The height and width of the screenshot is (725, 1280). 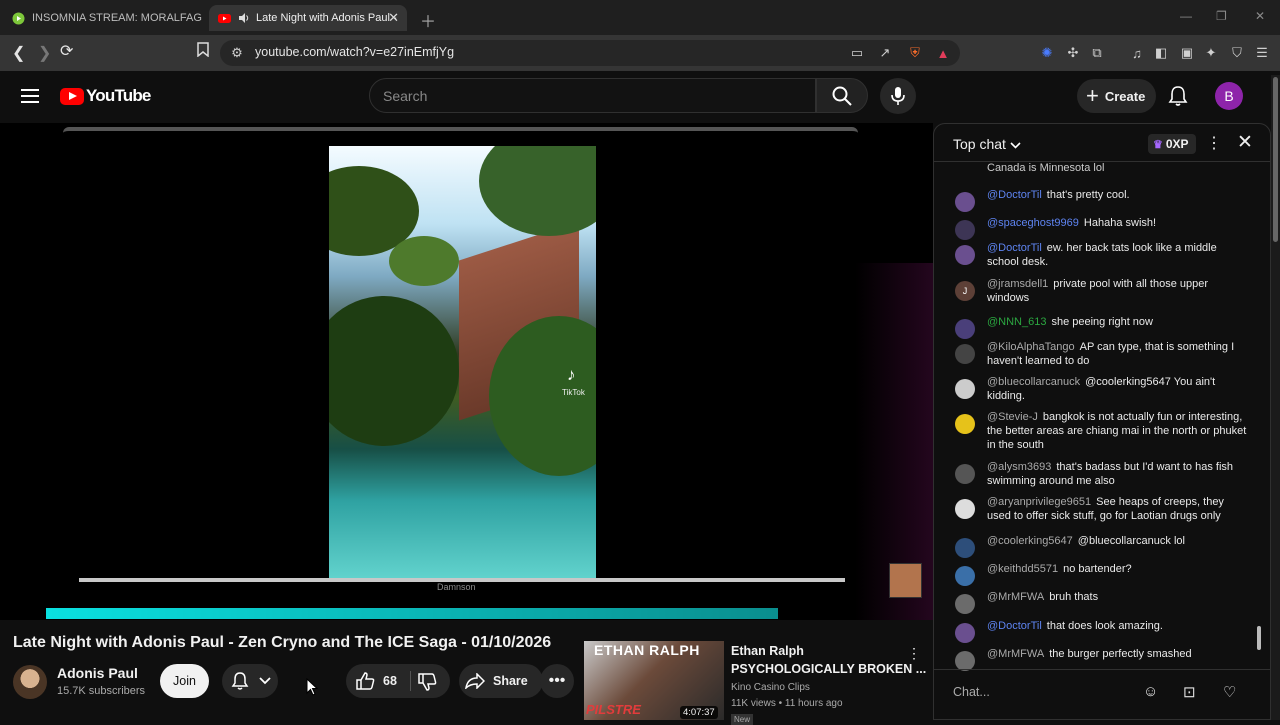 I want to click on chat-author-name: @spaceghost9969, so click(x=1033, y=223).